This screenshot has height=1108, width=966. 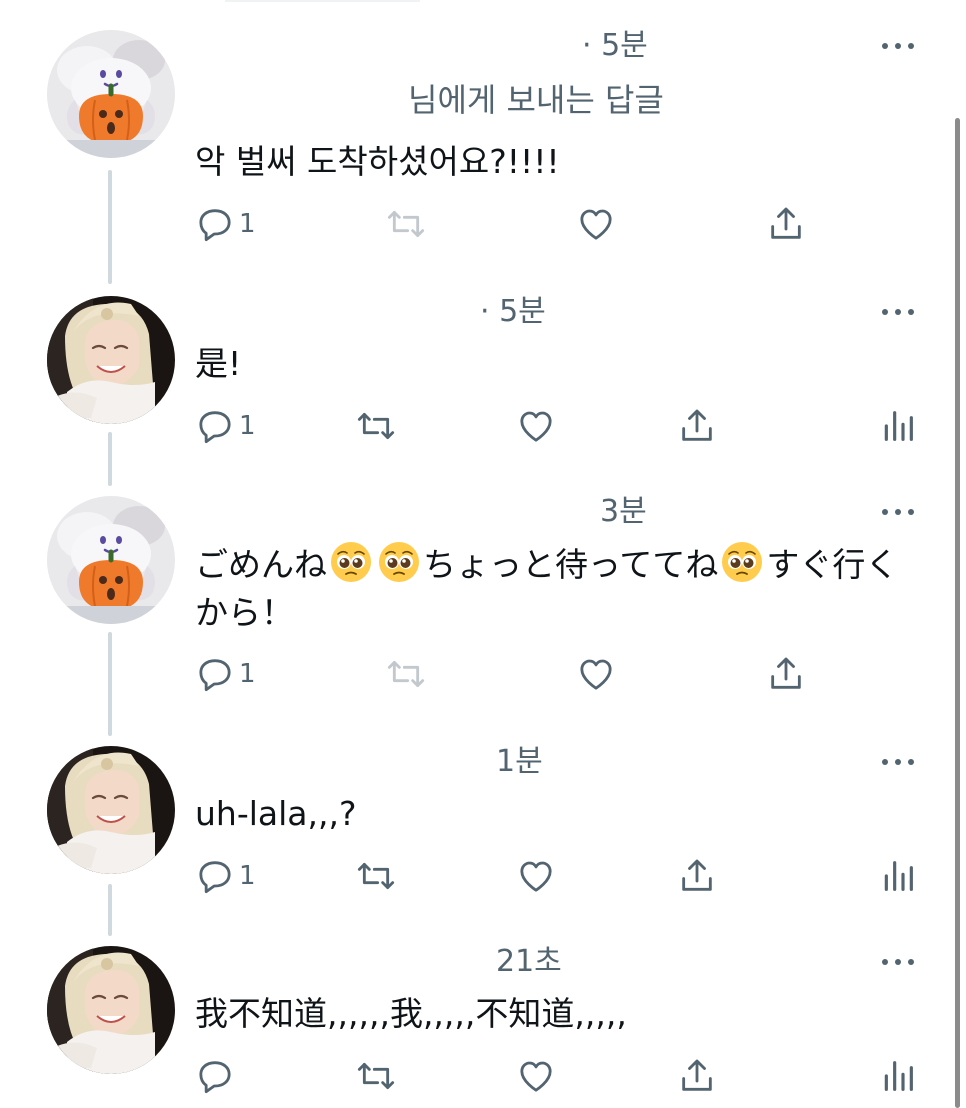 What do you see at coordinates (529, 962) in the screenshot?
I see `tweet-timestamp: 21초` at bounding box center [529, 962].